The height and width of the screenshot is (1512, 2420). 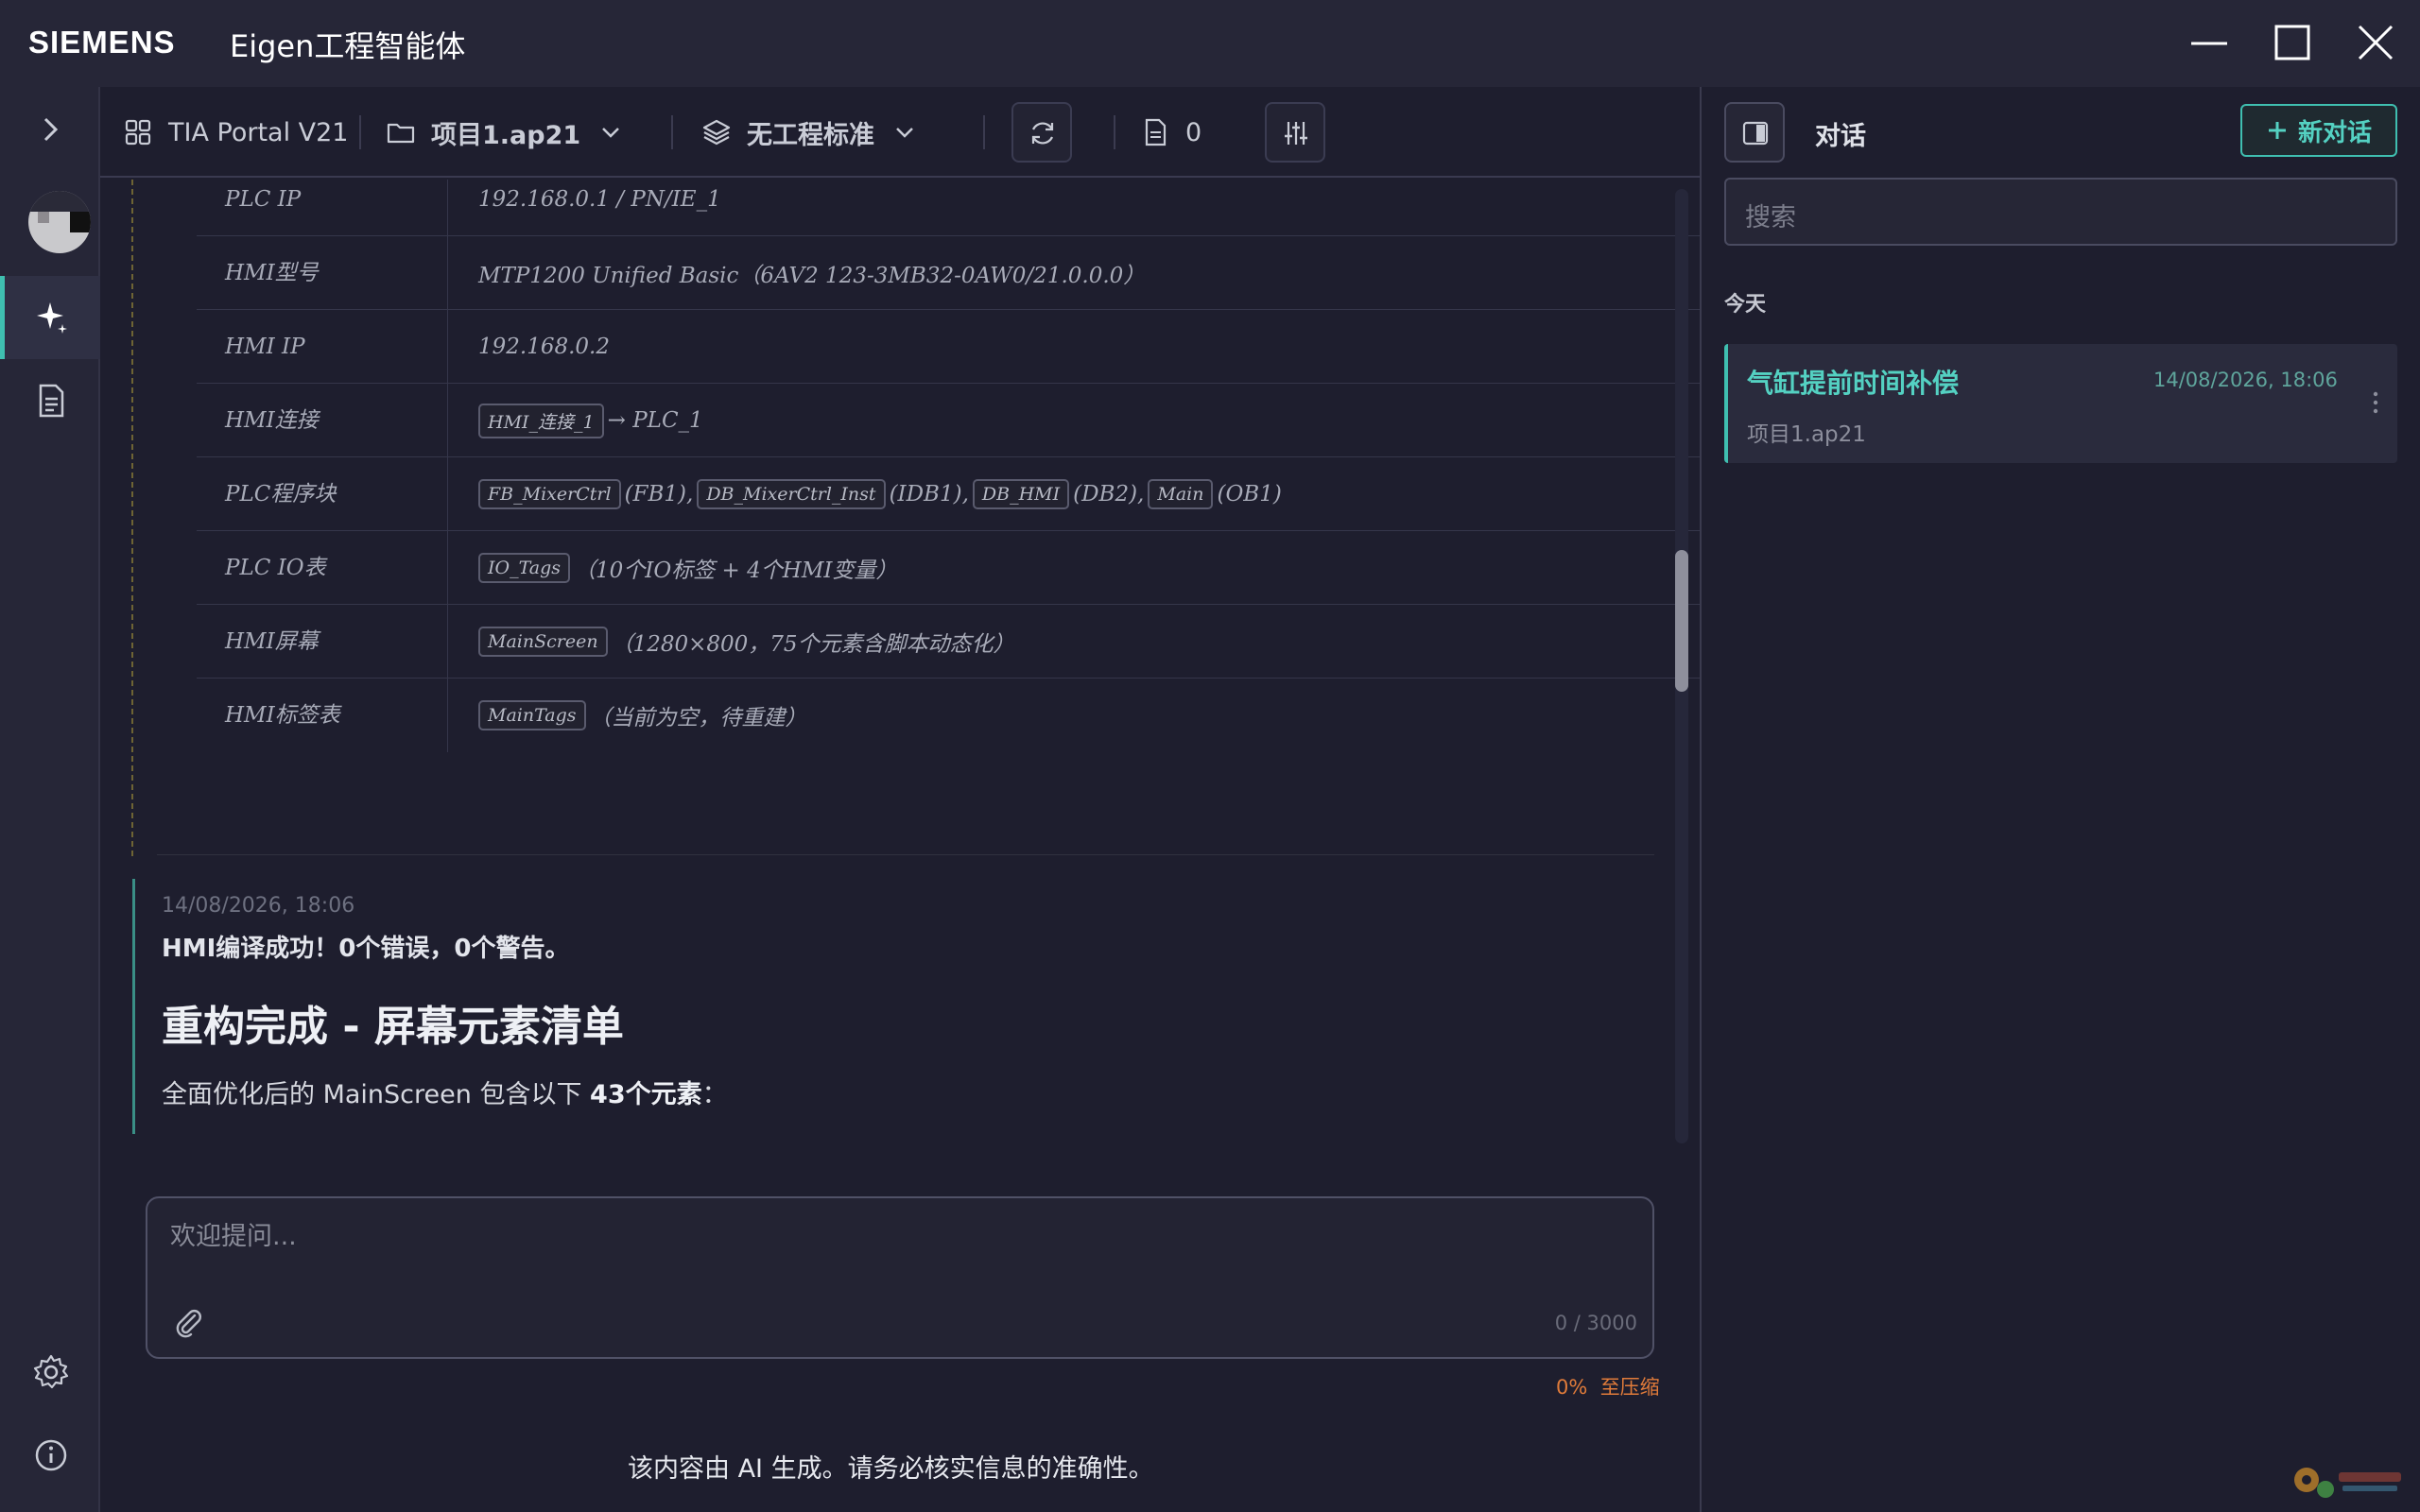 What do you see at coordinates (393, 1027) in the screenshot?
I see `message-heading: 重构完成 - 屏幕元素清单` at bounding box center [393, 1027].